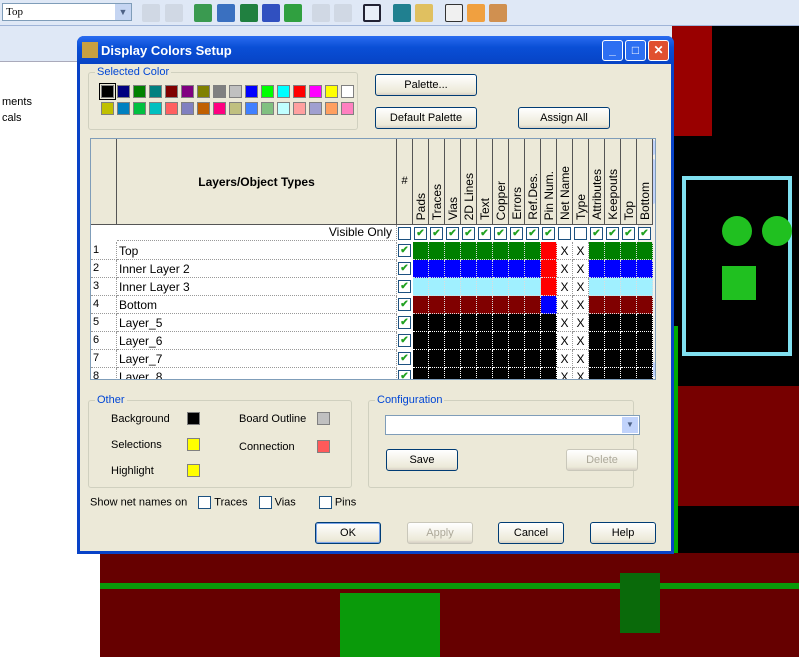 The height and width of the screenshot is (657, 799). What do you see at coordinates (271, 13) in the screenshot?
I see `route-icon` at bounding box center [271, 13].